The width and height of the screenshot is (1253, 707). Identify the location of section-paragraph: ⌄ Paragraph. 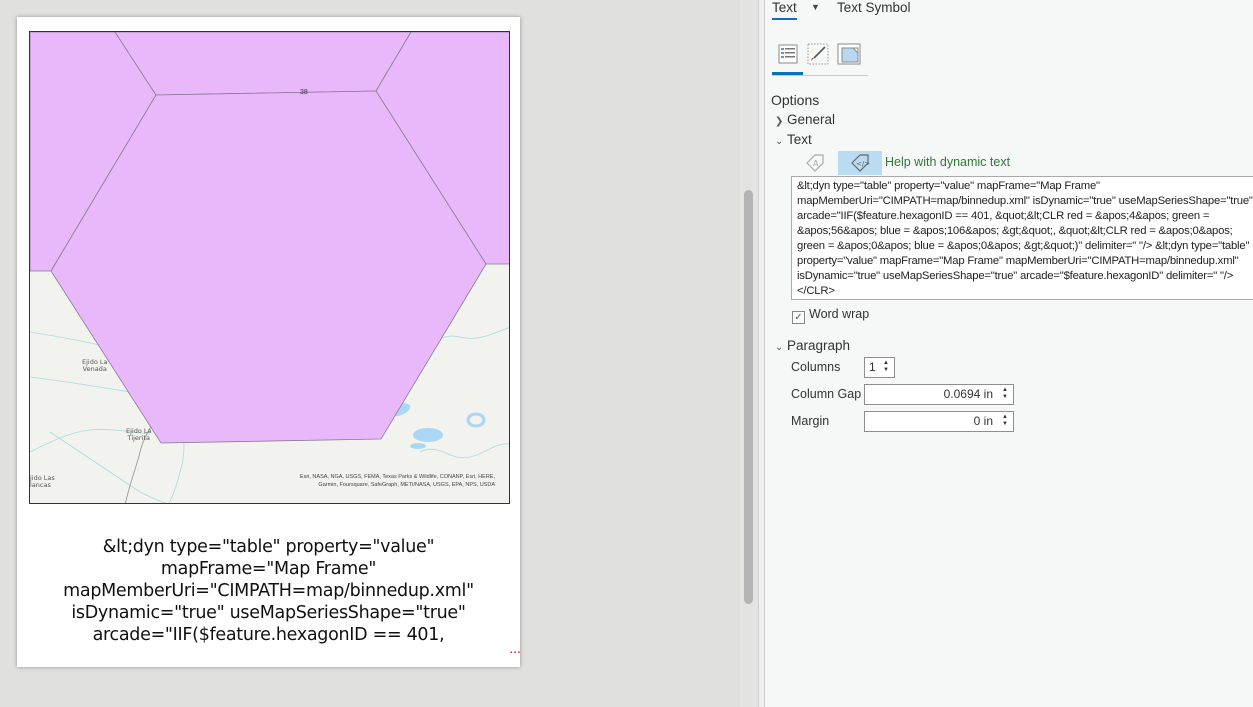
(812, 345).